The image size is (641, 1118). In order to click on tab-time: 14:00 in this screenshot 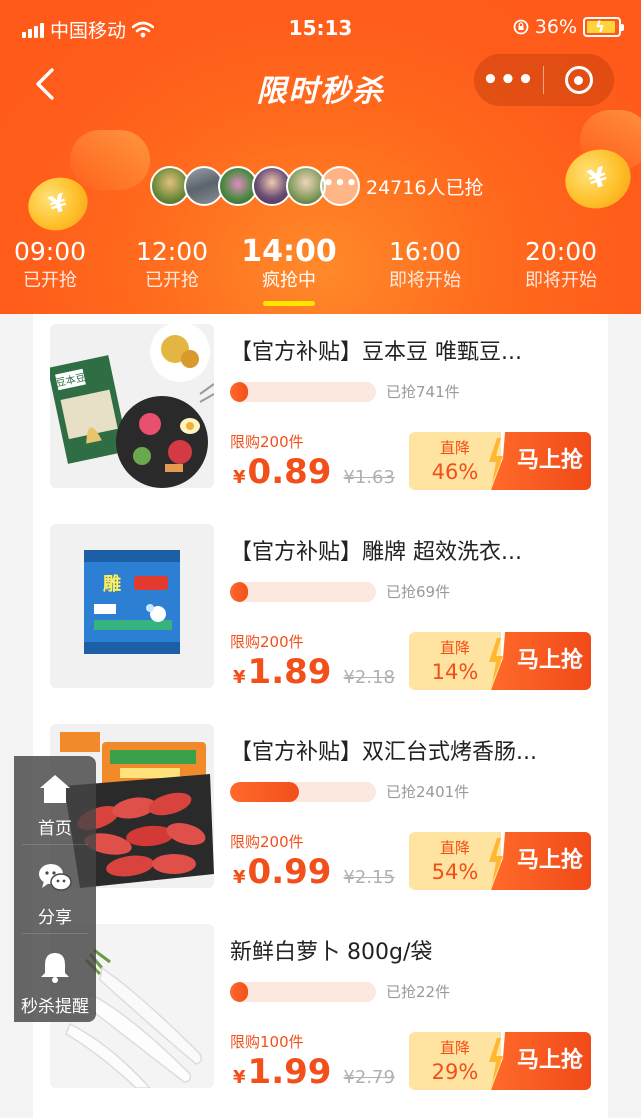, I will do `click(289, 251)`.